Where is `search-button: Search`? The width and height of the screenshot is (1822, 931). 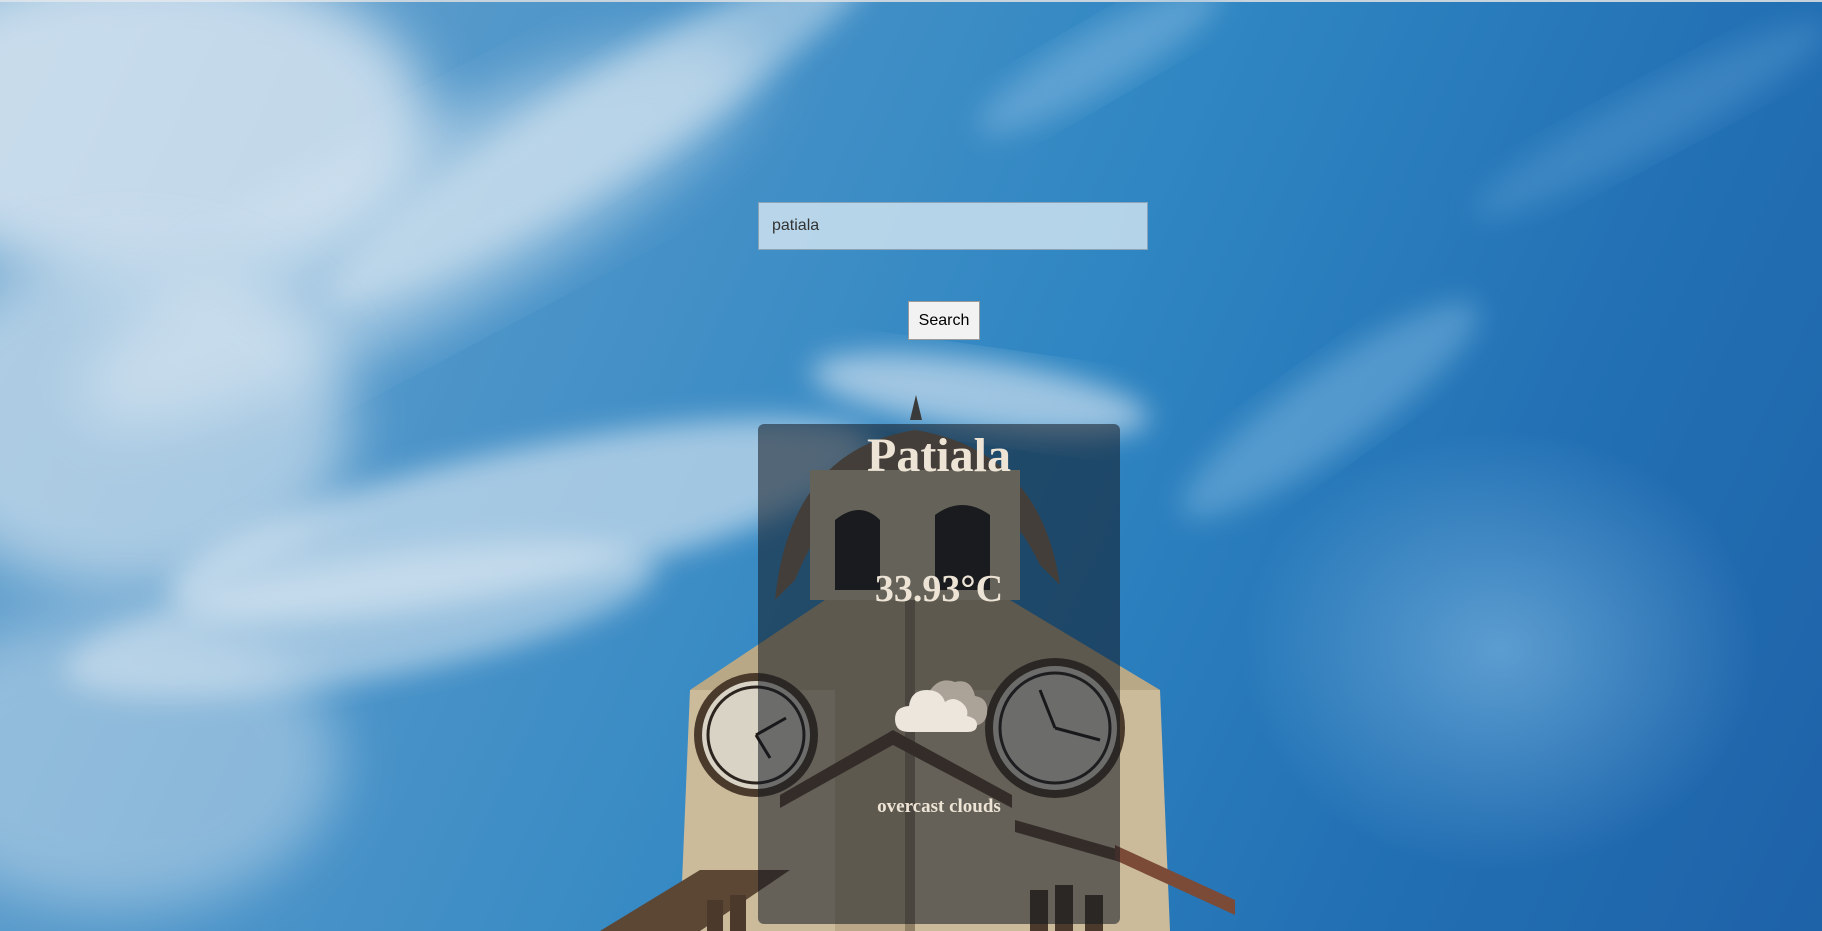
search-button: Search is located at coordinates (944, 320).